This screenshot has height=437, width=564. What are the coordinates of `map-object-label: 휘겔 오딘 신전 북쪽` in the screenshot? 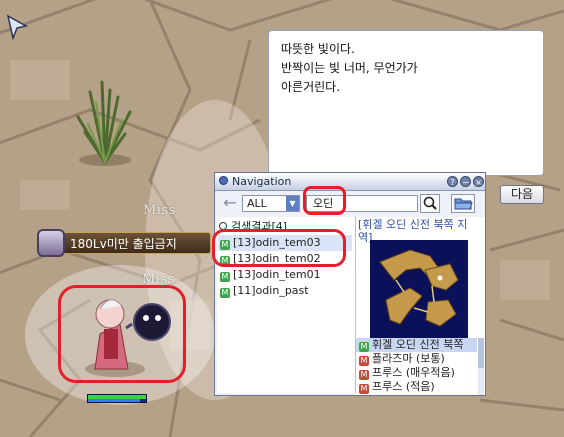 It's located at (418, 344).